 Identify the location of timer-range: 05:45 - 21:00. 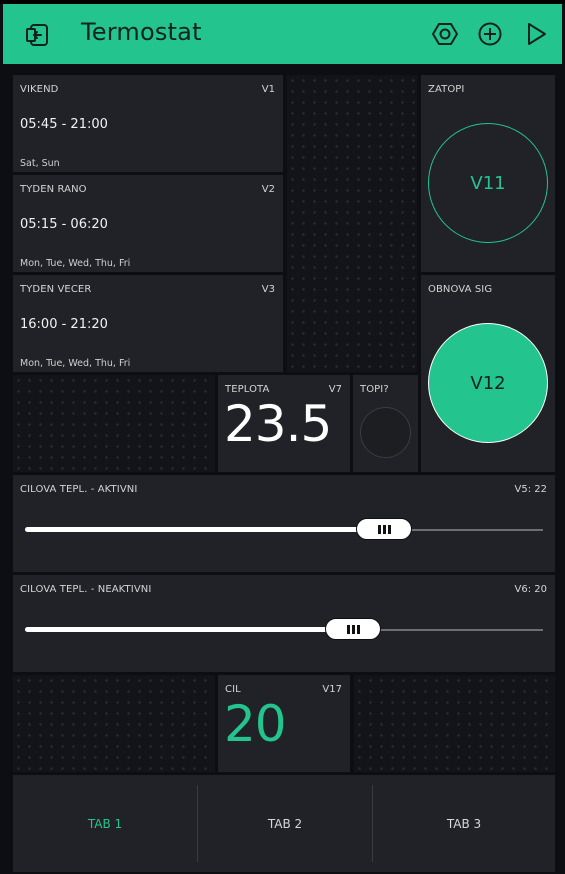
(64, 124).